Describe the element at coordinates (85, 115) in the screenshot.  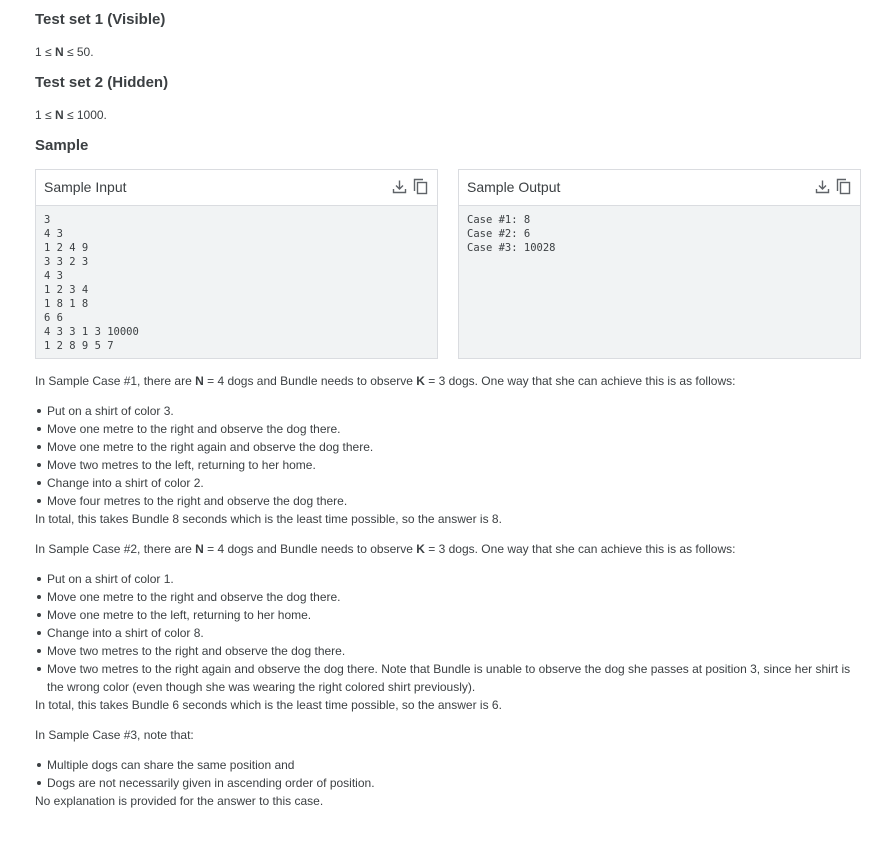
I see `constraint-suffix: ≤ 1000.` at that location.